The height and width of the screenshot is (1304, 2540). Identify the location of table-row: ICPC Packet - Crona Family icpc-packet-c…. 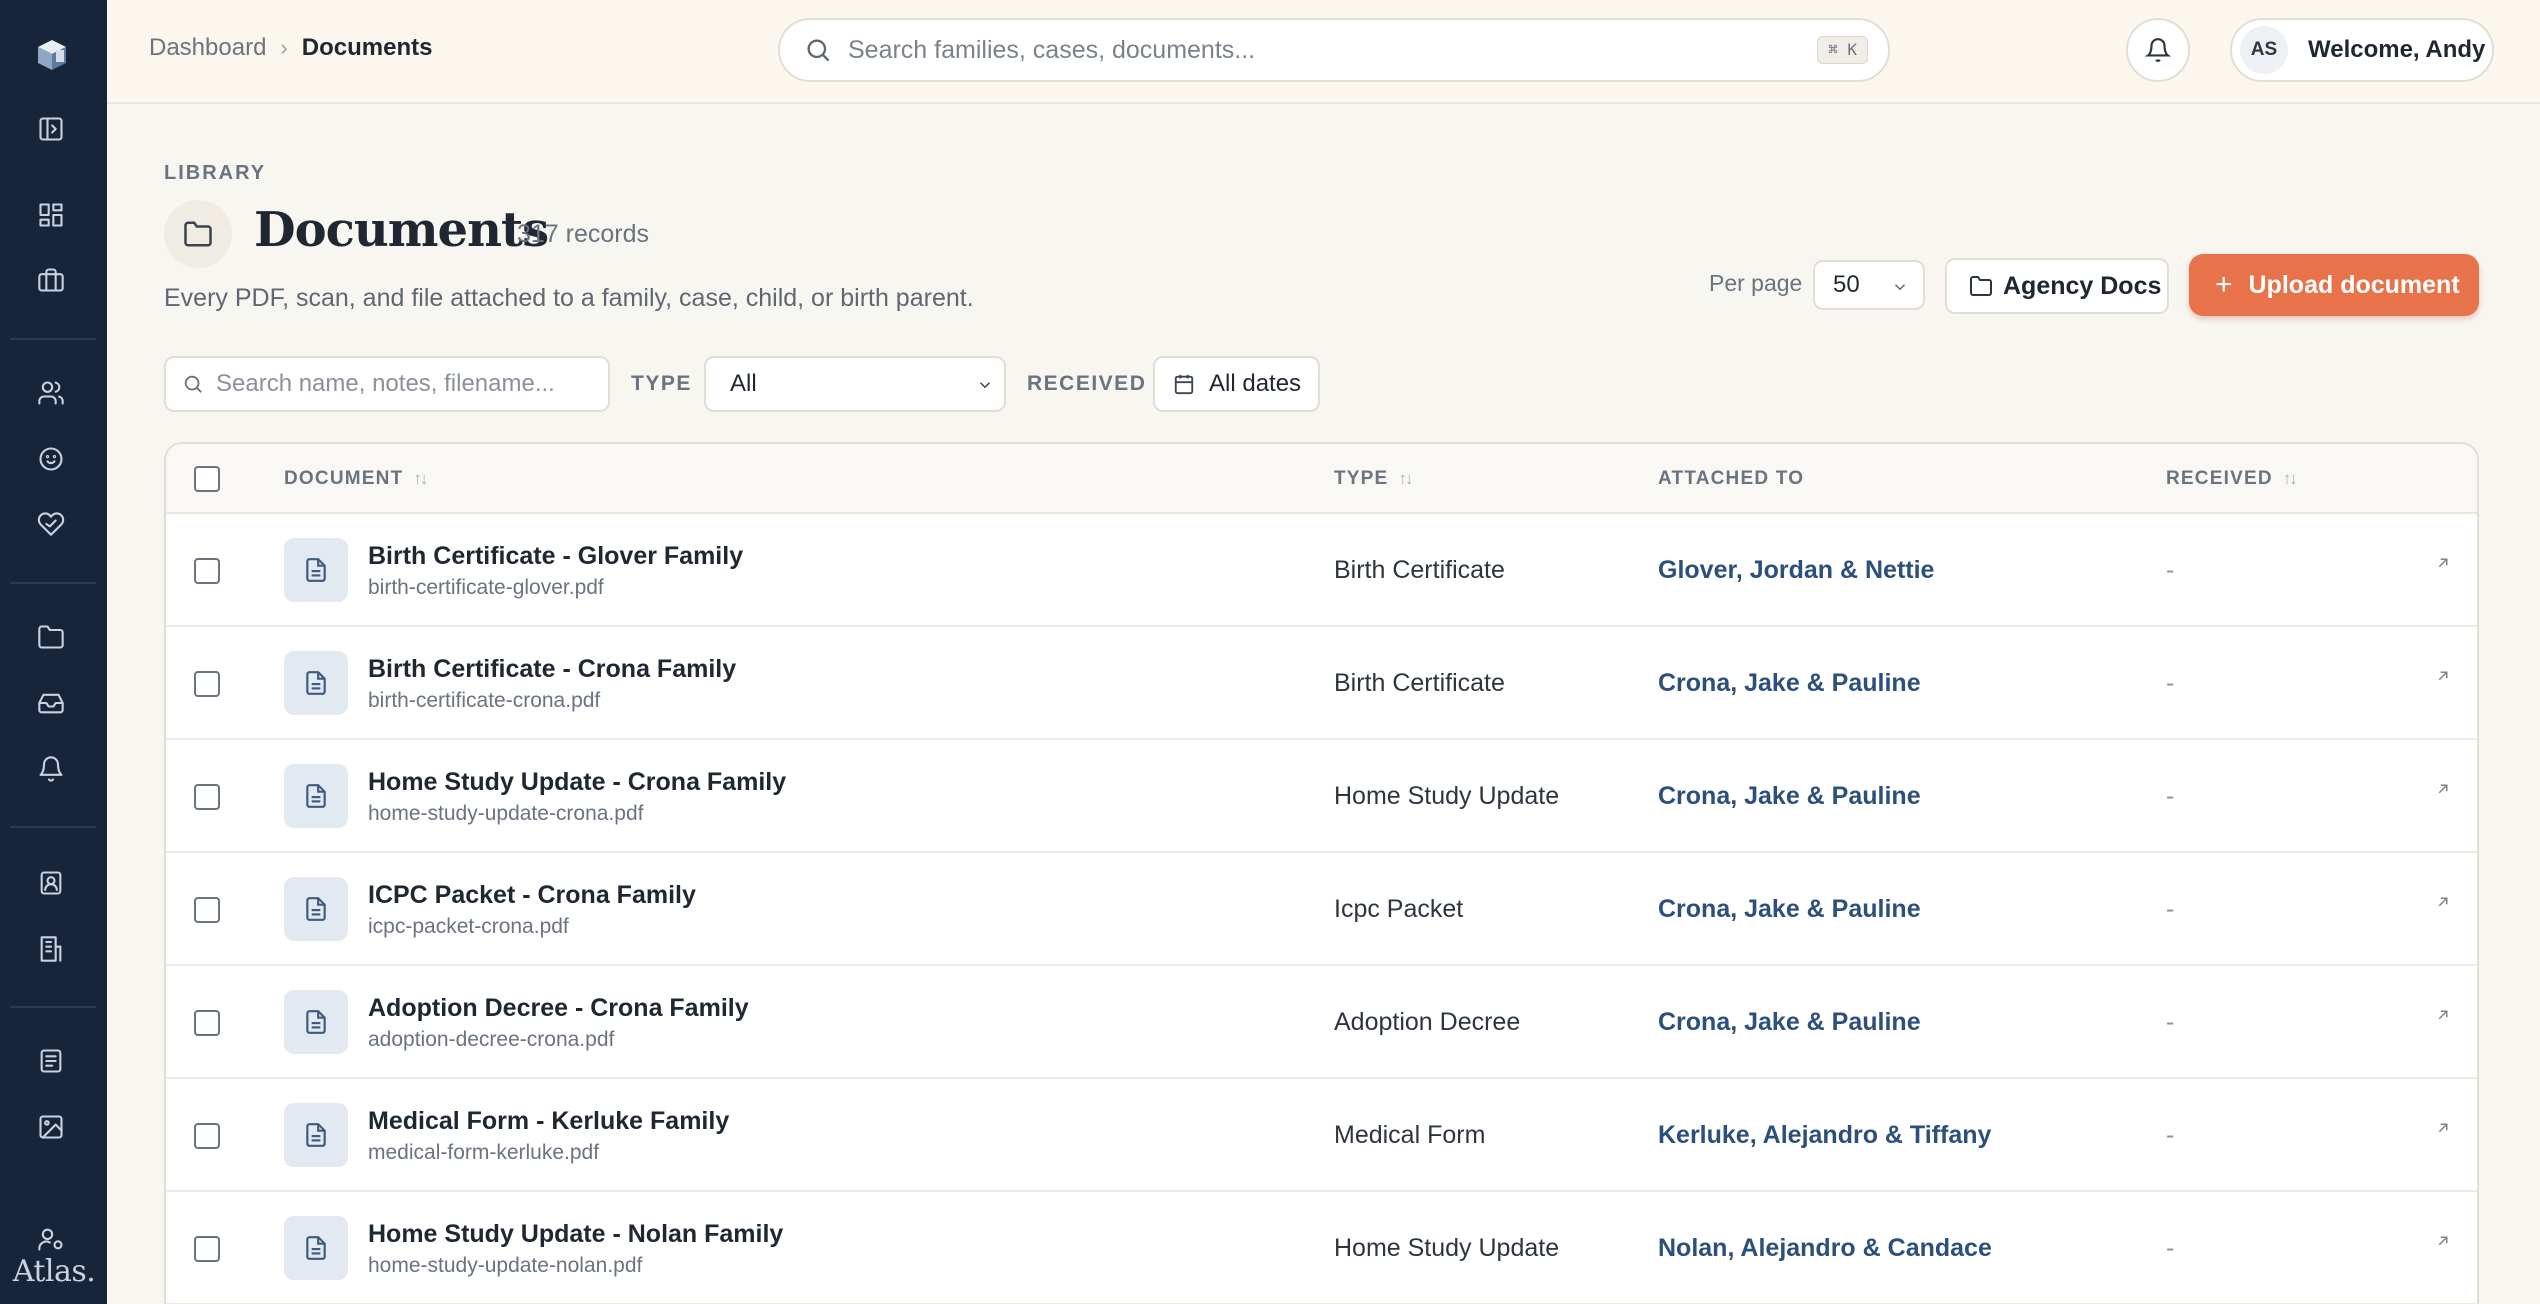
(1321, 909).